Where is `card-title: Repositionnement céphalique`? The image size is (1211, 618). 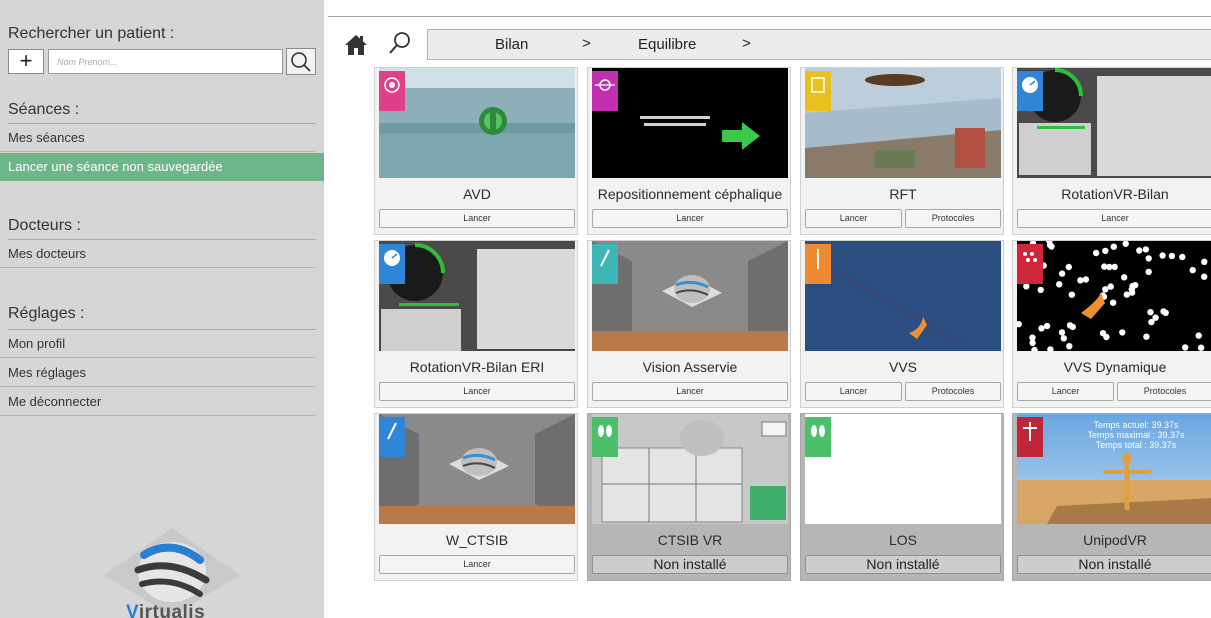 card-title: Repositionnement céphalique is located at coordinates (690, 194).